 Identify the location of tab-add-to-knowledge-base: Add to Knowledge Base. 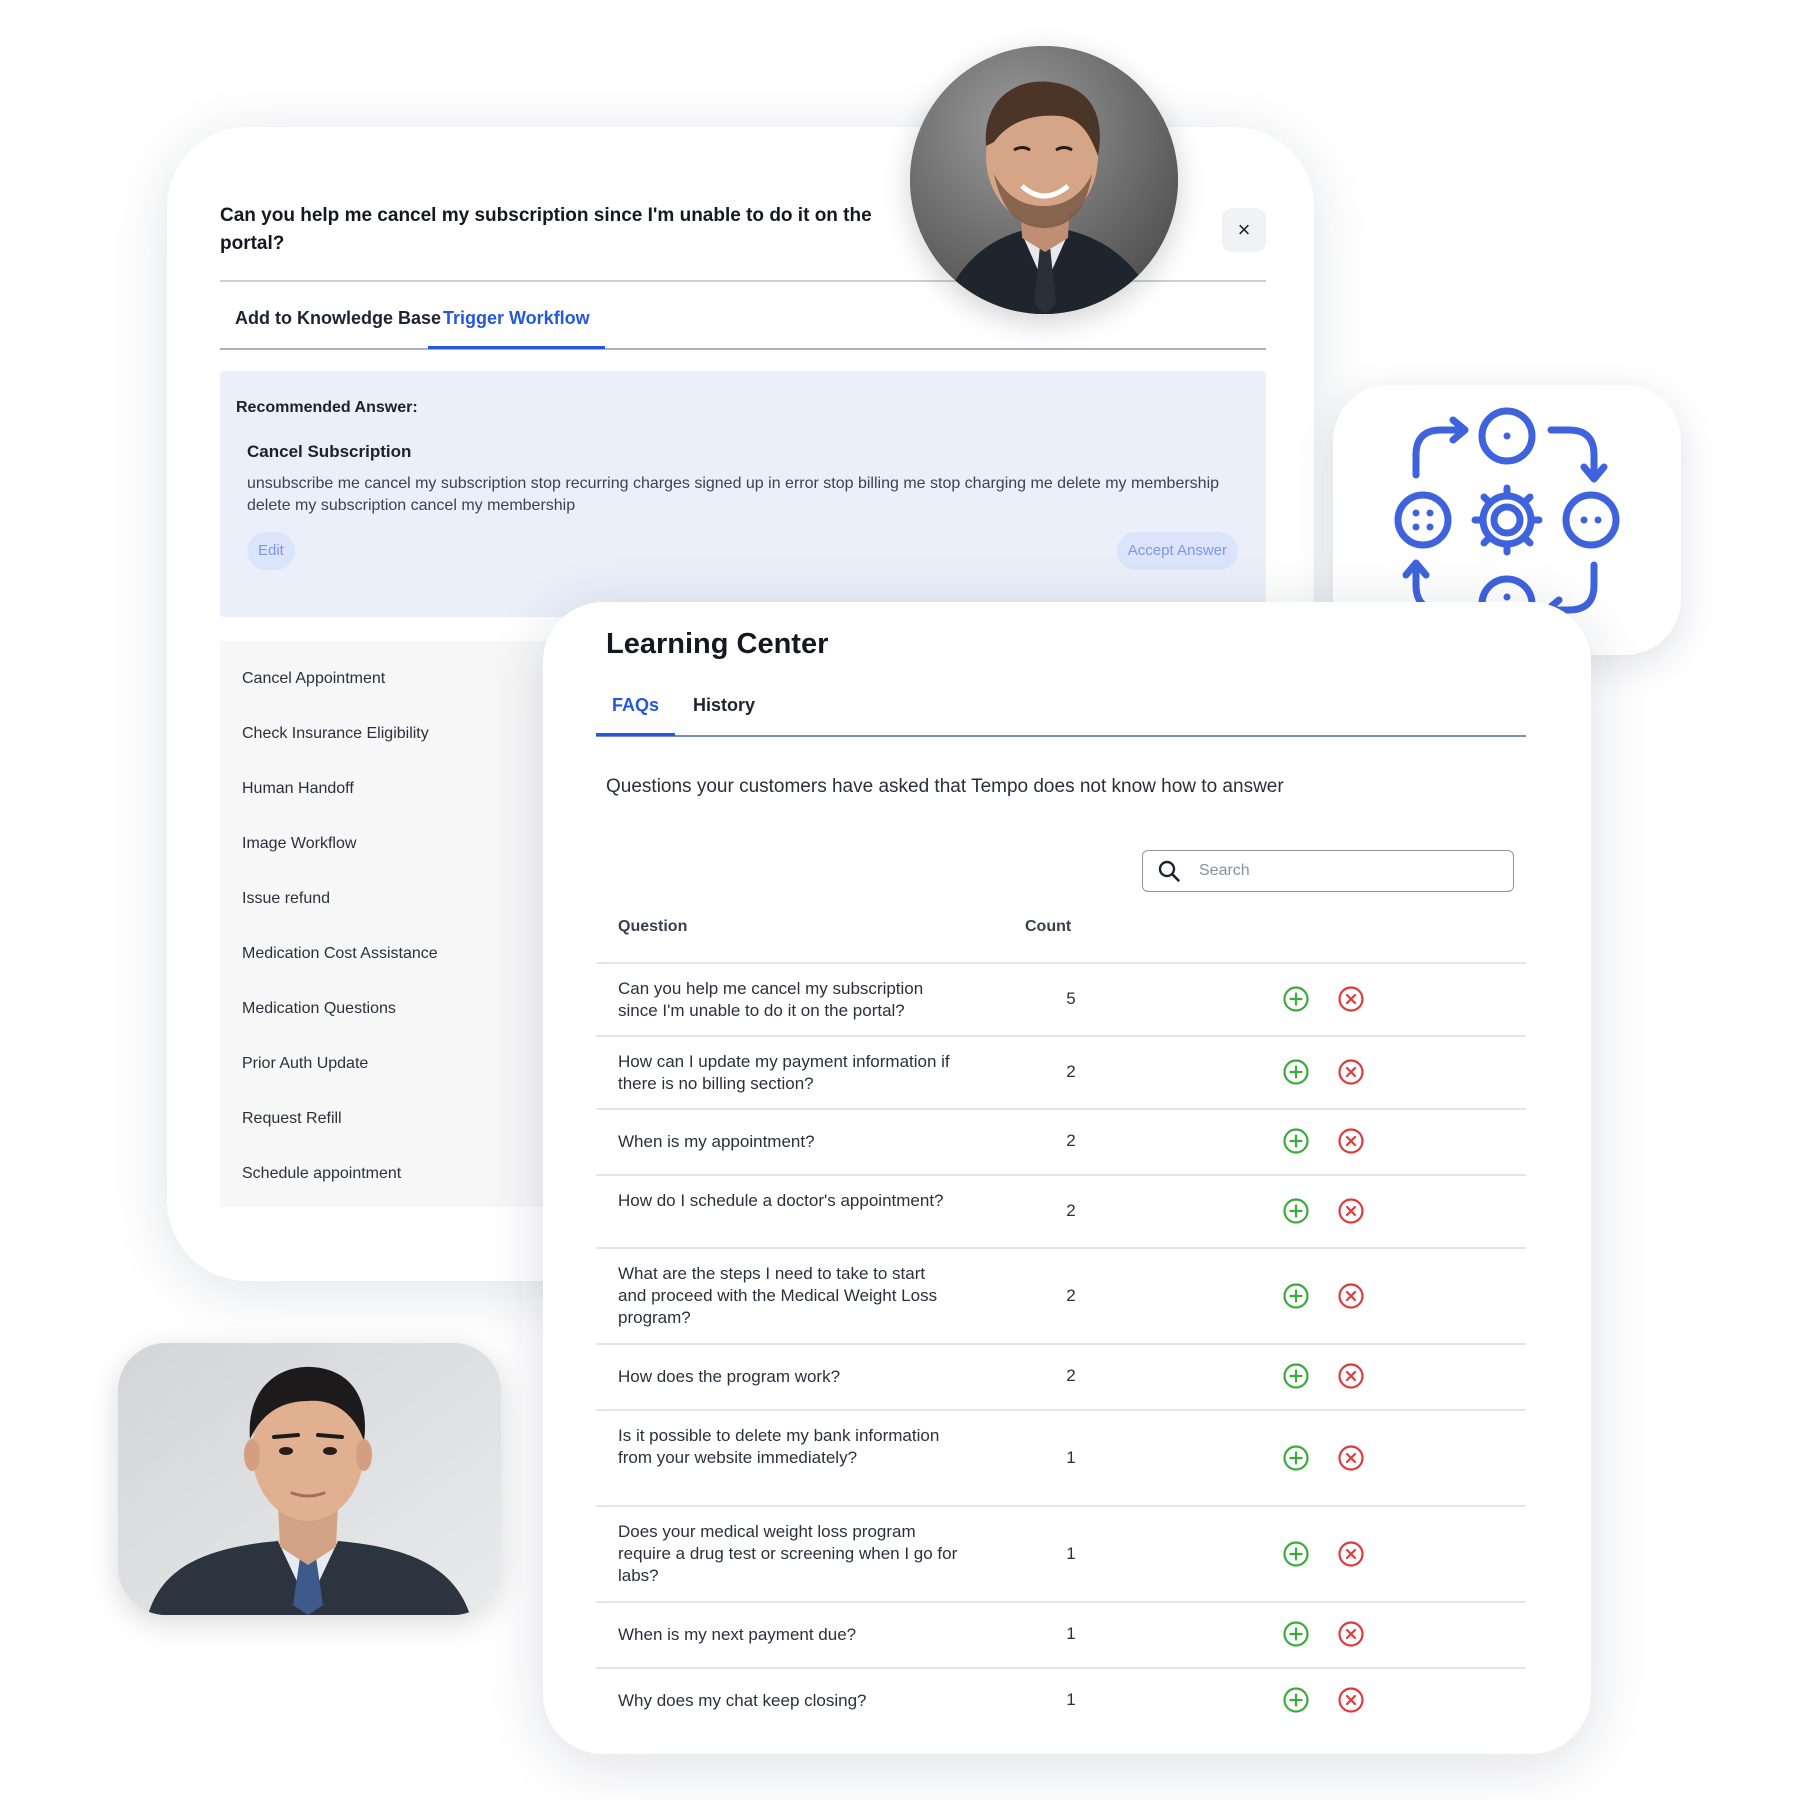
(338, 318).